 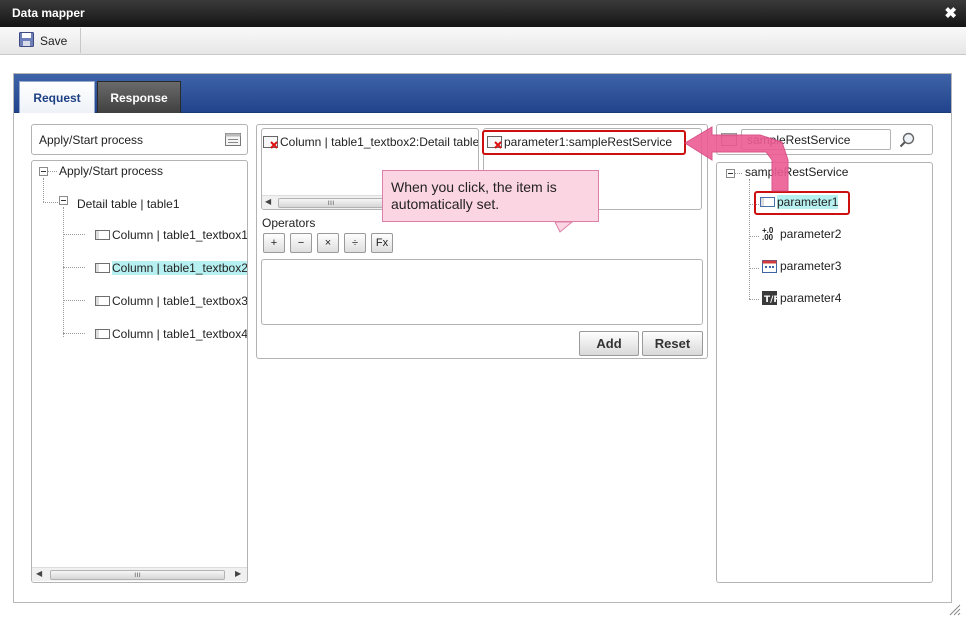 I want to click on save-button-label: Save, so click(x=54, y=40).